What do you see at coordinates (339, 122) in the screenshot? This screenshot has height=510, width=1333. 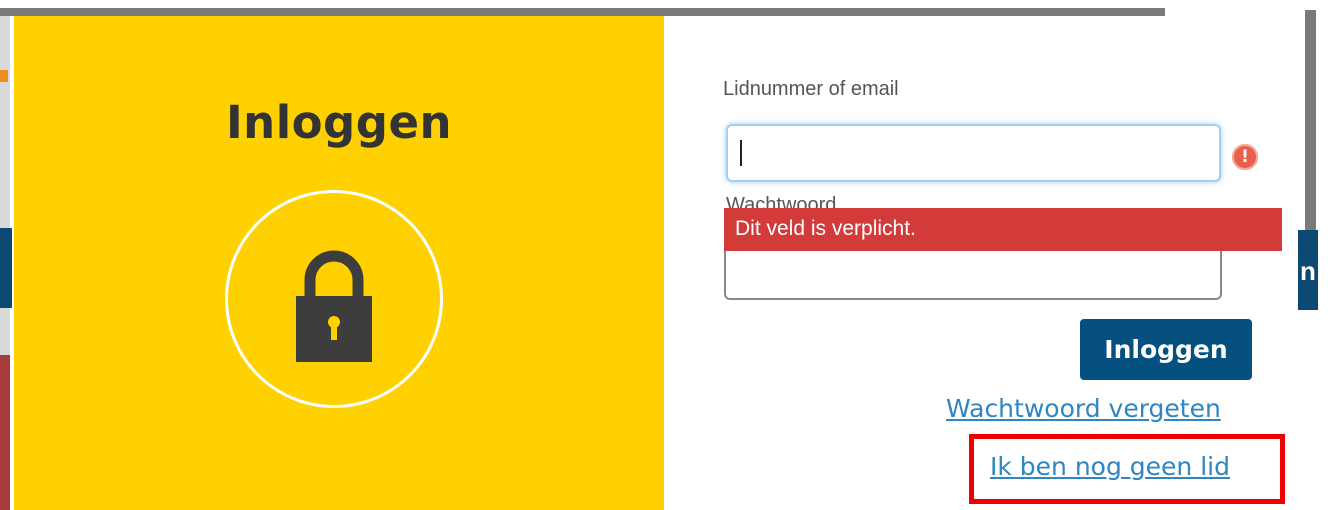 I see `login-title: Inloggen` at bounding box center [339, 122].